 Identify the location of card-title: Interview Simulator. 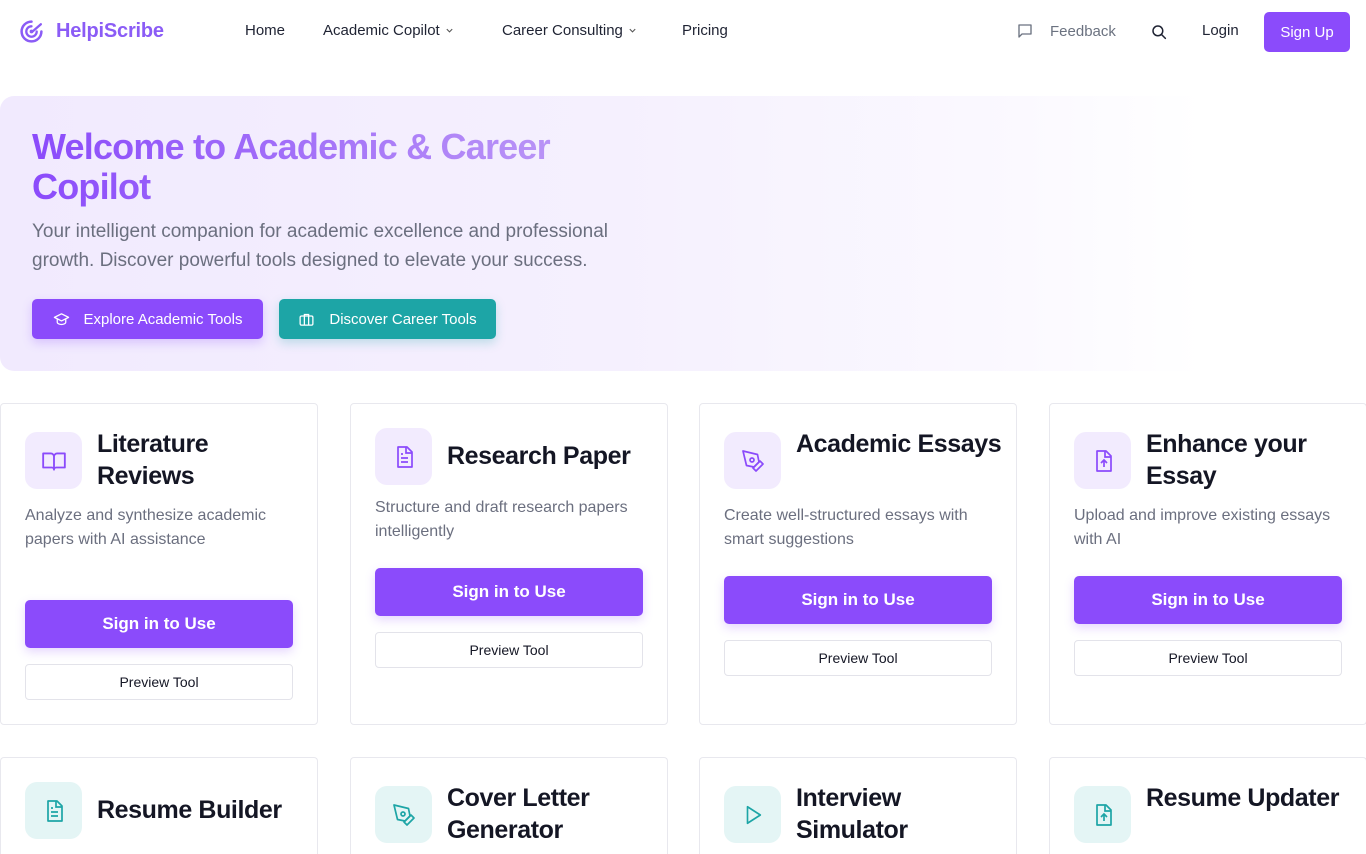
(852, 814).